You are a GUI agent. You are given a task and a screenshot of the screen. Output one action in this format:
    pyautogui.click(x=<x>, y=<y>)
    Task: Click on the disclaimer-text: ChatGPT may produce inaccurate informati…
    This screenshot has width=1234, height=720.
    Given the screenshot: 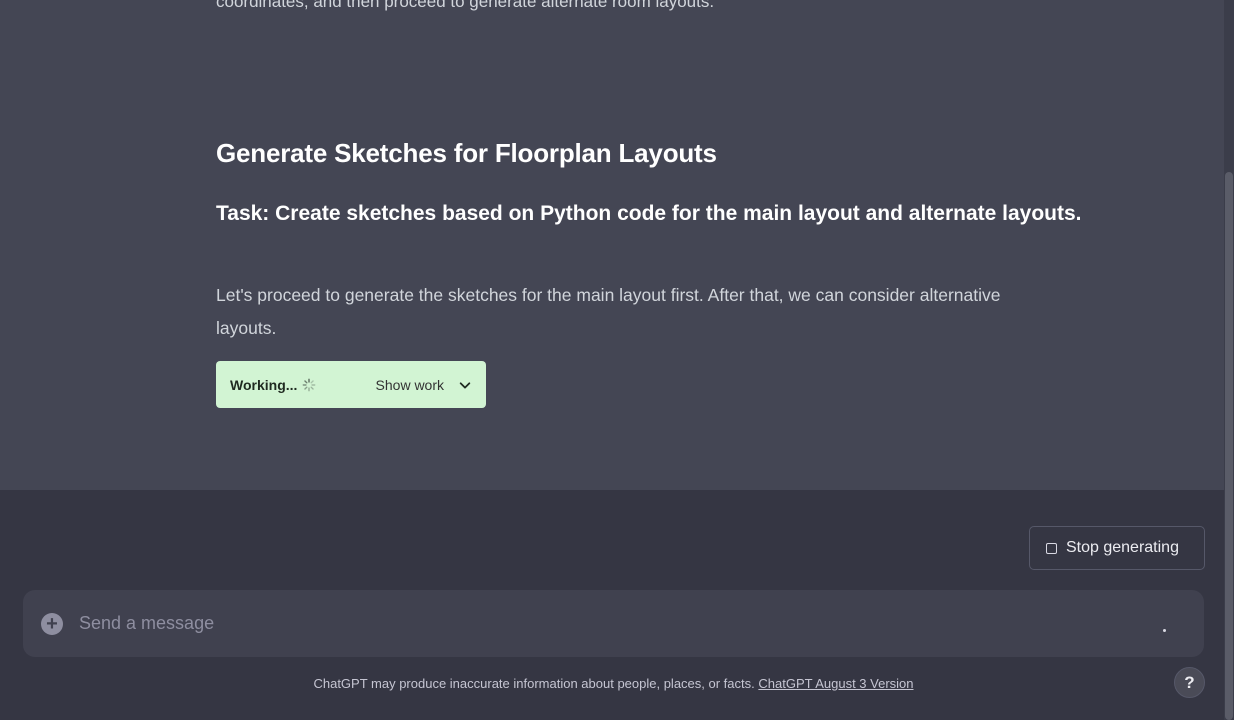 What is the action you would take?
    pyautogui.click(x=534, y=683)
    